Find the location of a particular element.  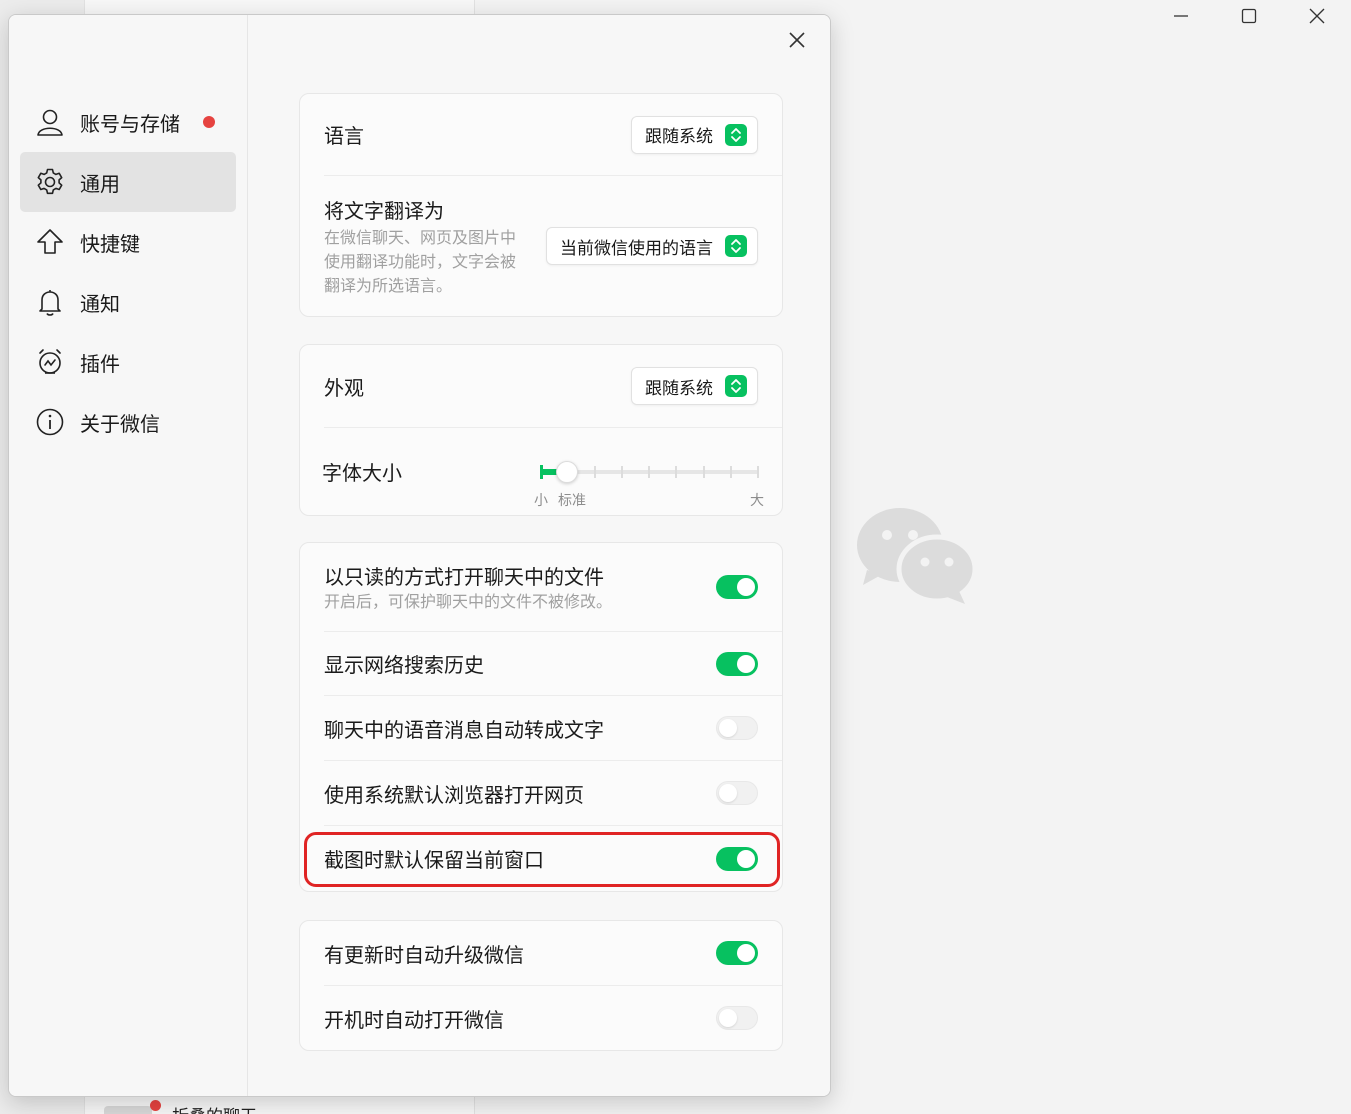

appearance-label: 外观 is located at coordinates (344, 387).